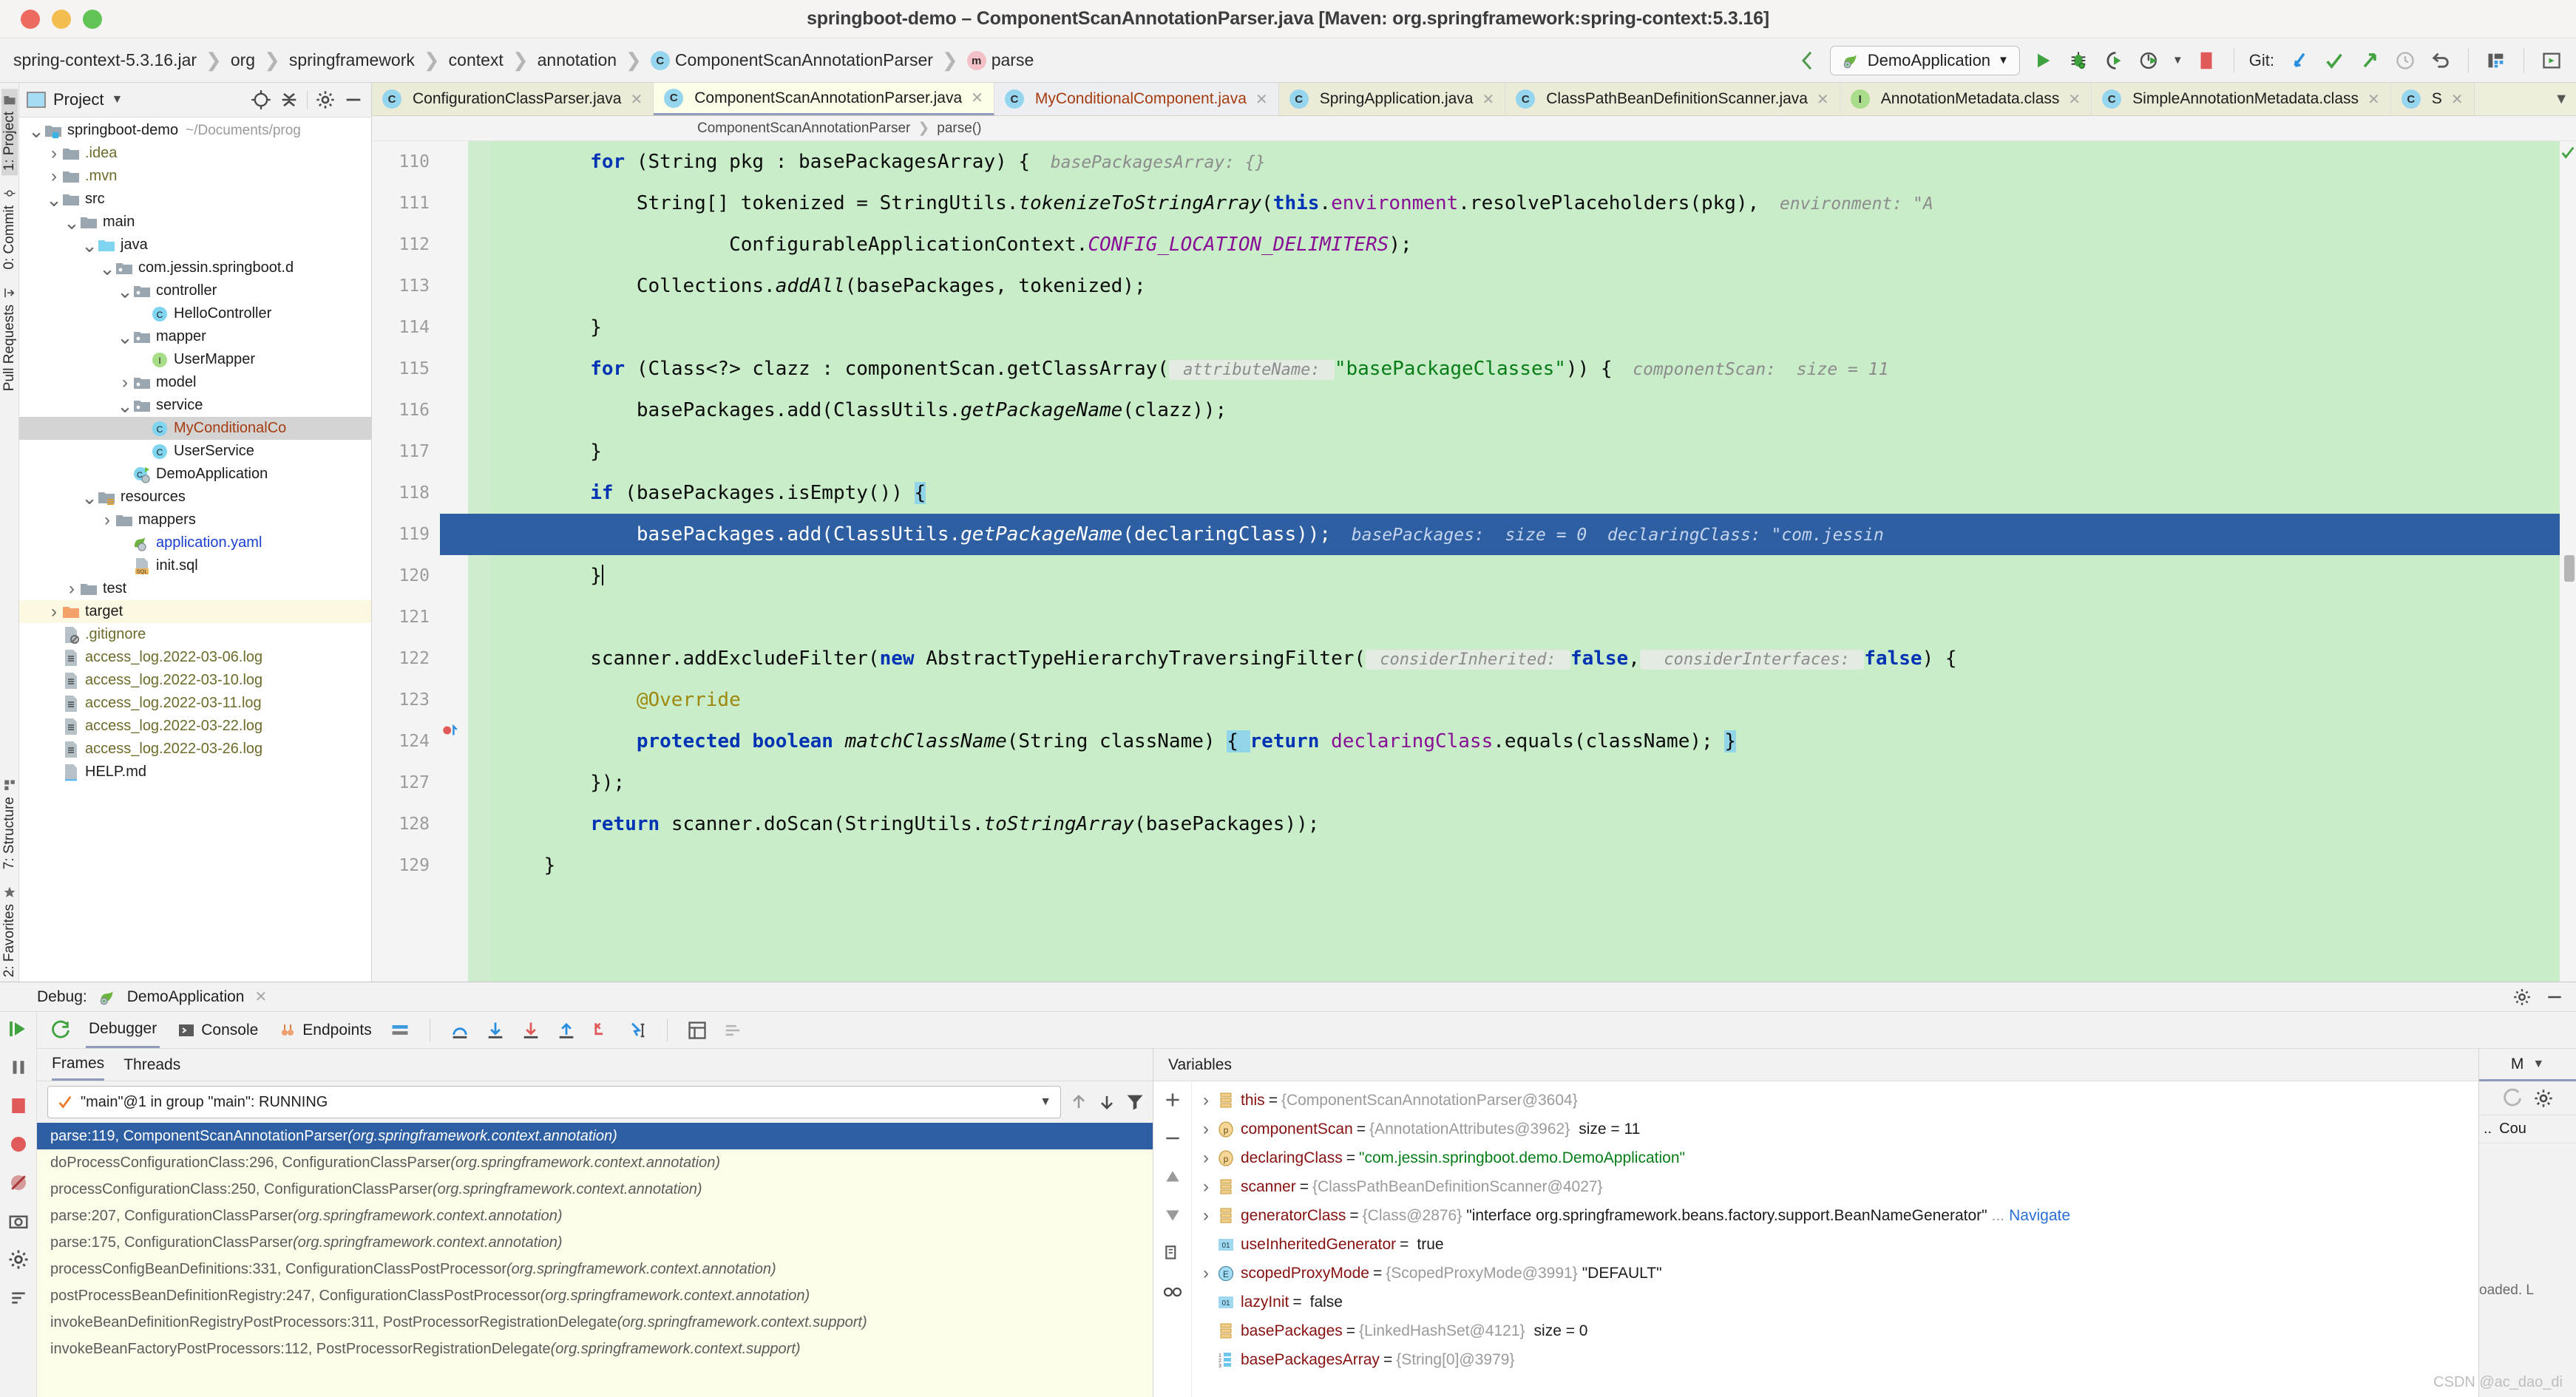  What do you see at coordinates (9, 824) in the screenshot?
I see `sidebar-item-structure: 7: Structure` at bounding box center [9, 824].